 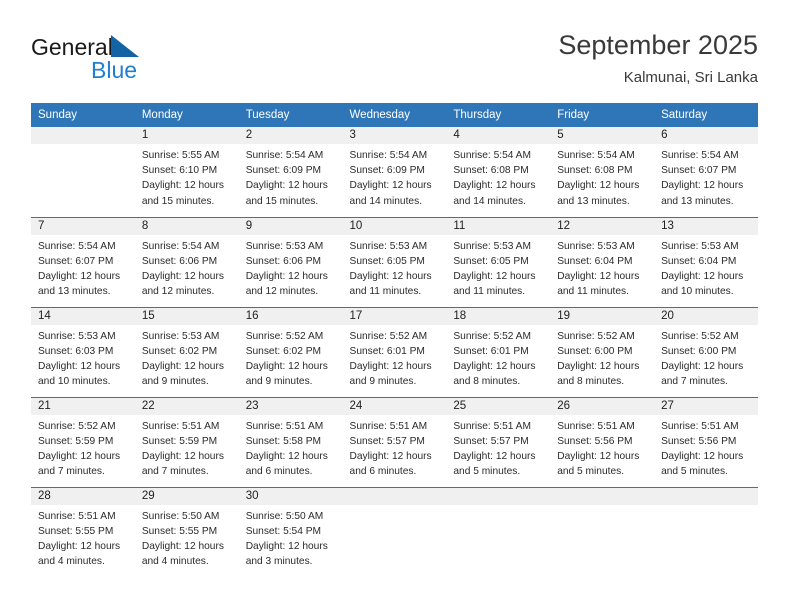 What do you see at coordinates (178, 201) in the screenshot?
I see `daylight-text-cont: and 15 minutes.` at bounding box center [178, 201].